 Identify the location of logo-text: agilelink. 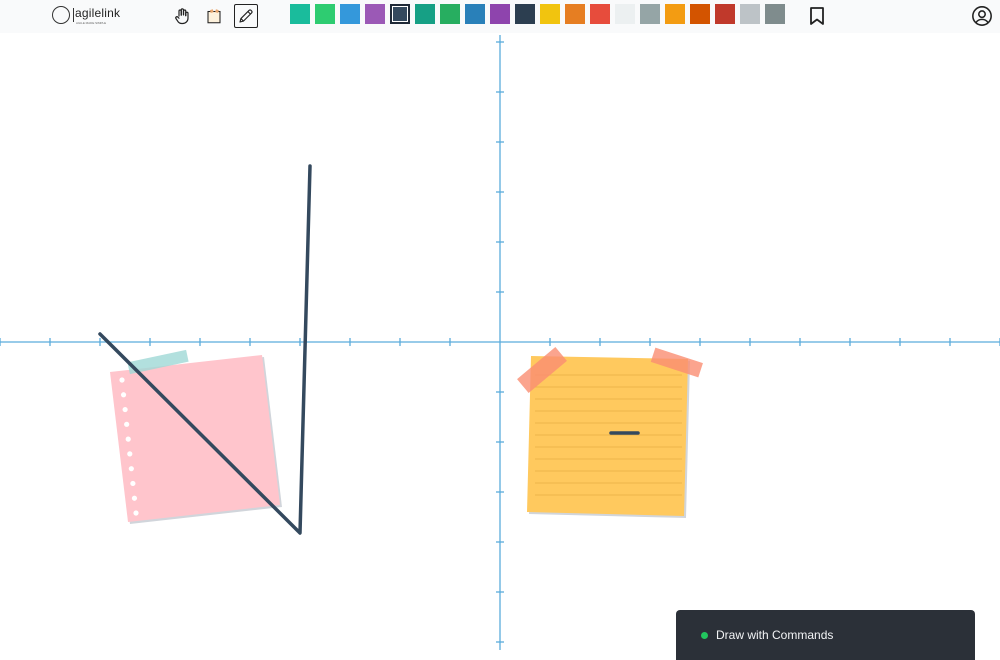
(98, 13).